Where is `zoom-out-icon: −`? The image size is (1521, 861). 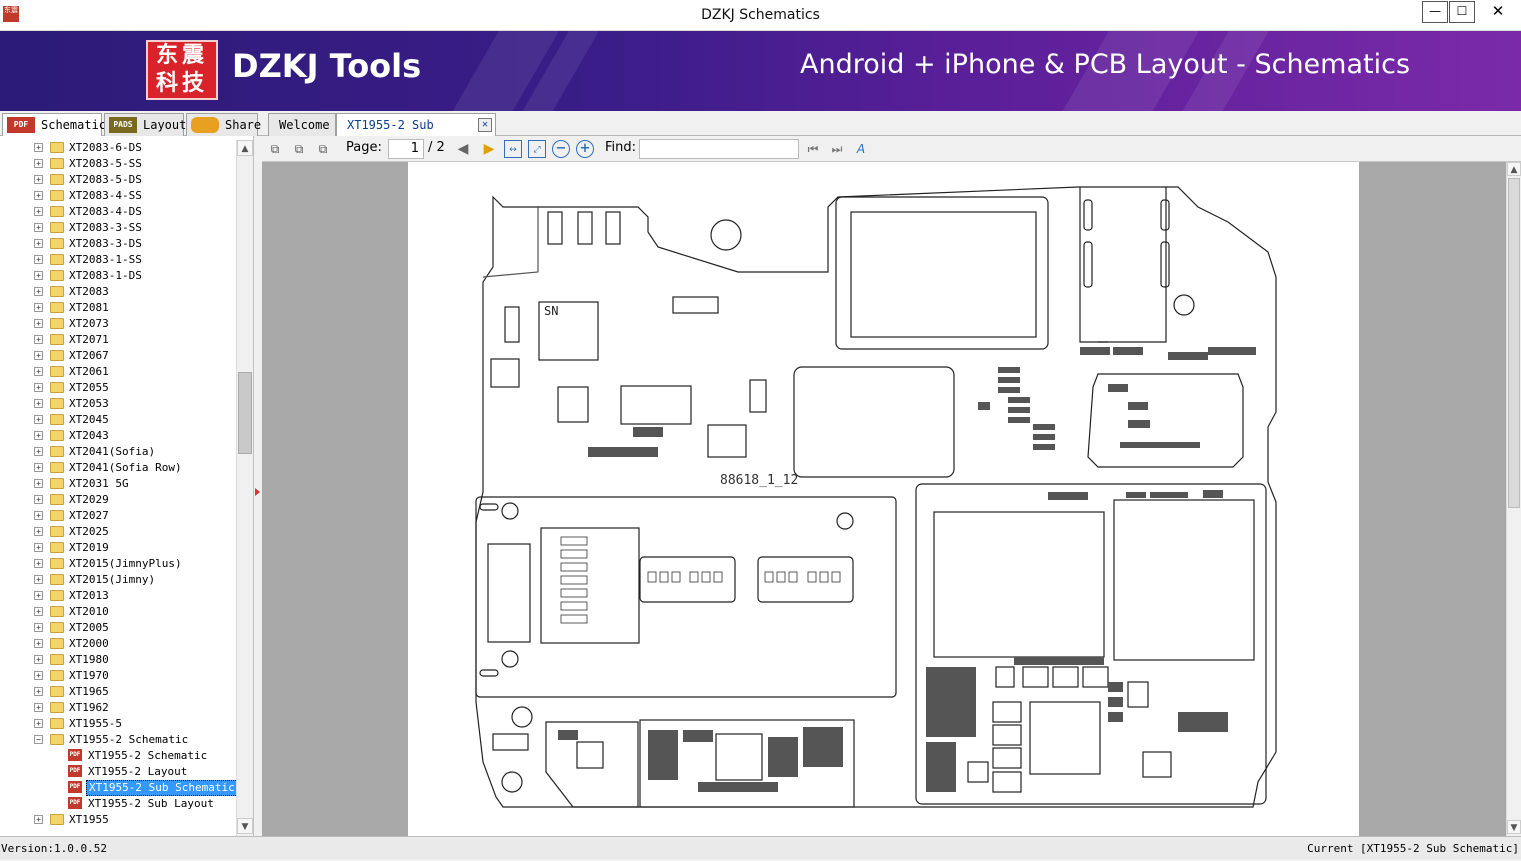
zoom-out-icon: − is located at coordinates (561, 149).